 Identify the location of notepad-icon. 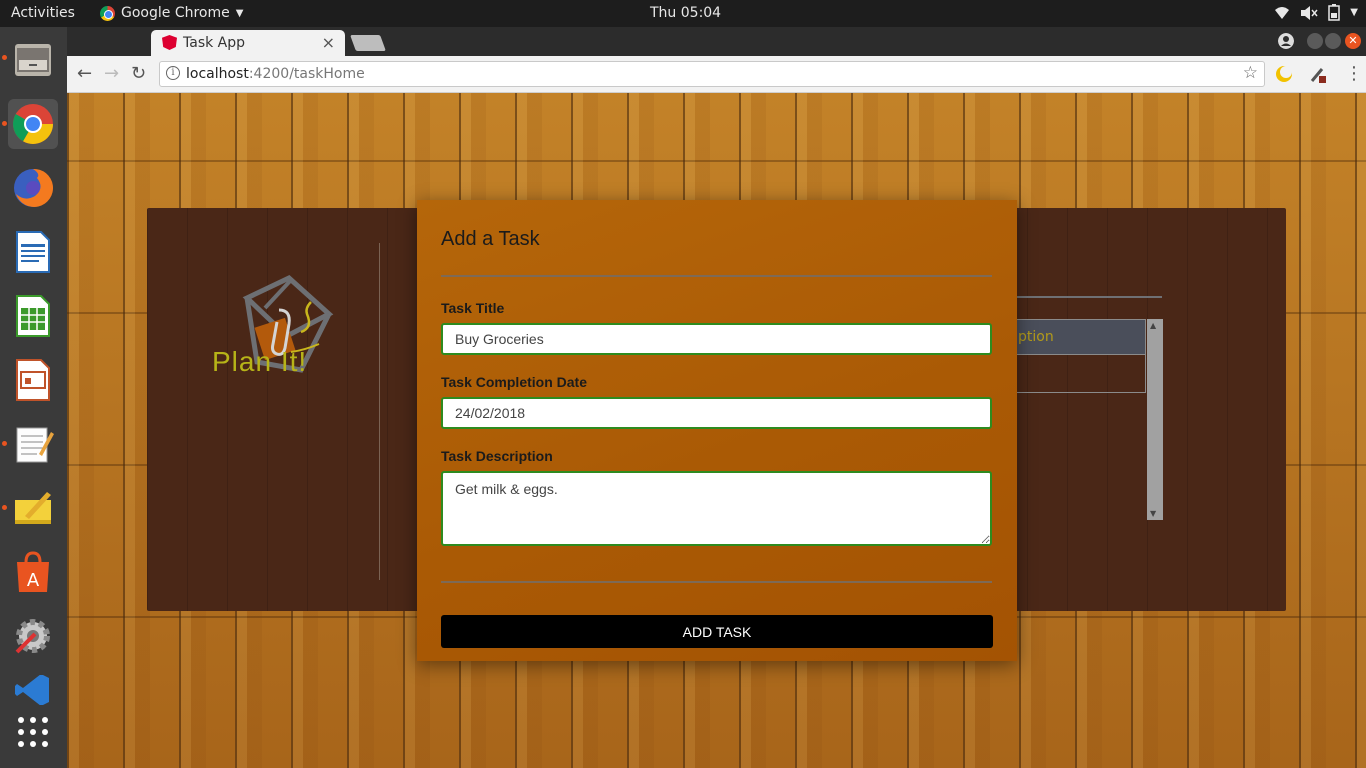
(35, 445).